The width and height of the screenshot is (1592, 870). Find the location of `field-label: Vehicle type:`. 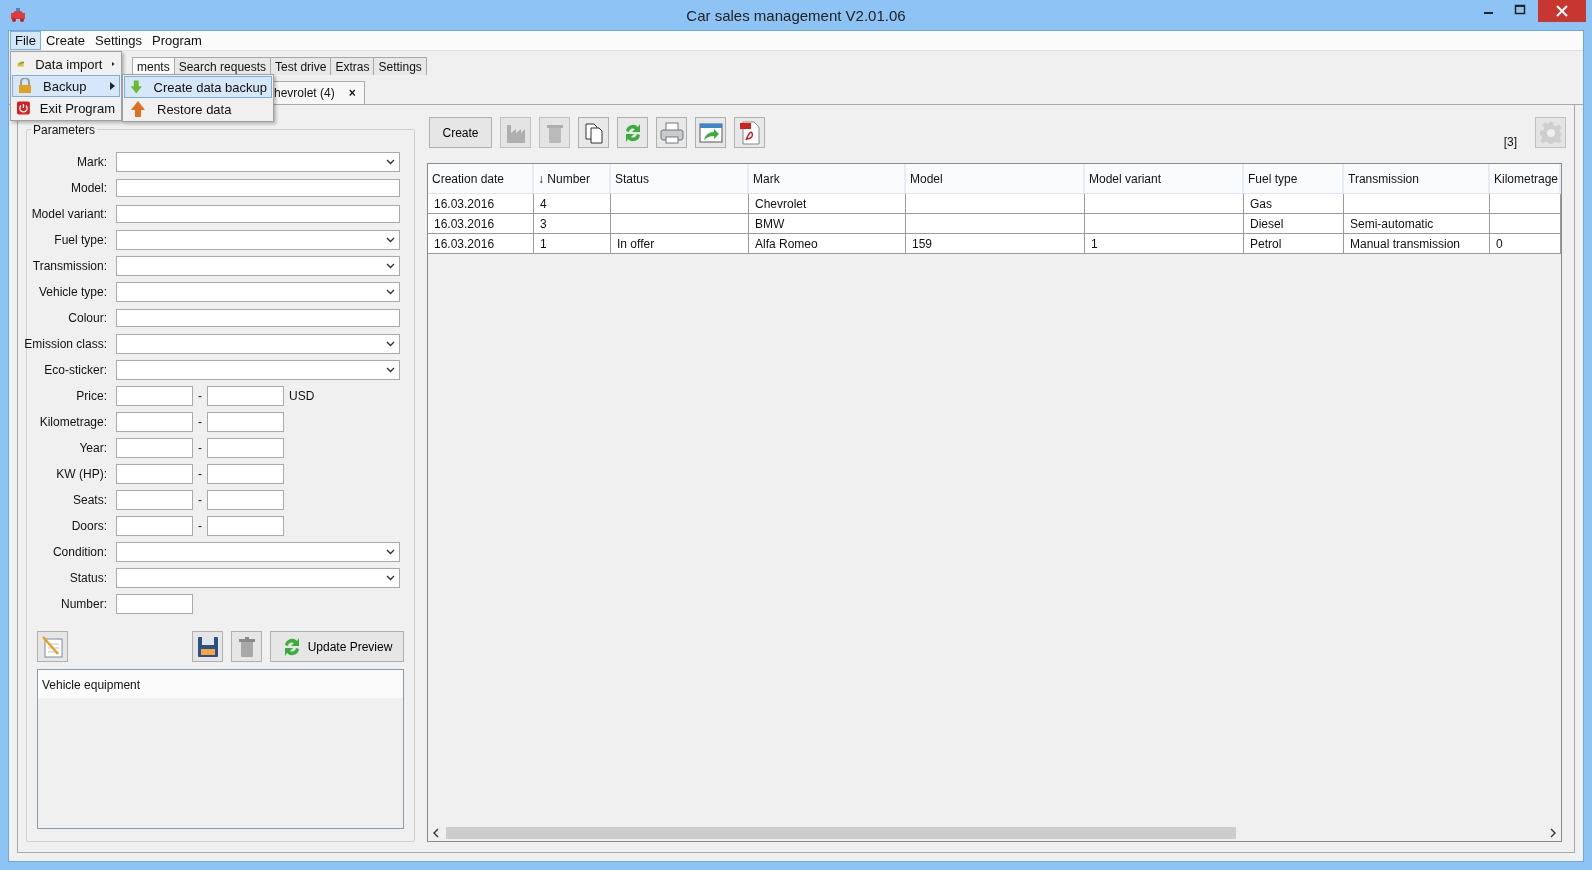

field-label: Vehicle type: is located at coordinates (72, 292).